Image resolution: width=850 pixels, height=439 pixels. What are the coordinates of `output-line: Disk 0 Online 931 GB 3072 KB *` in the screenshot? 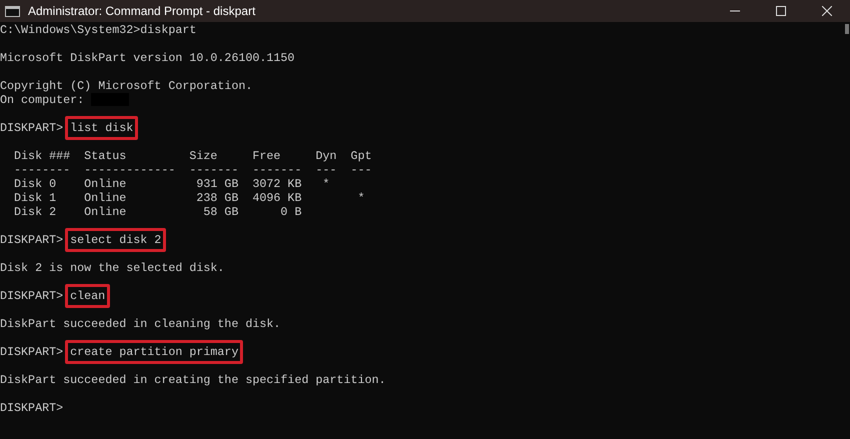 It's located at (171, 184).